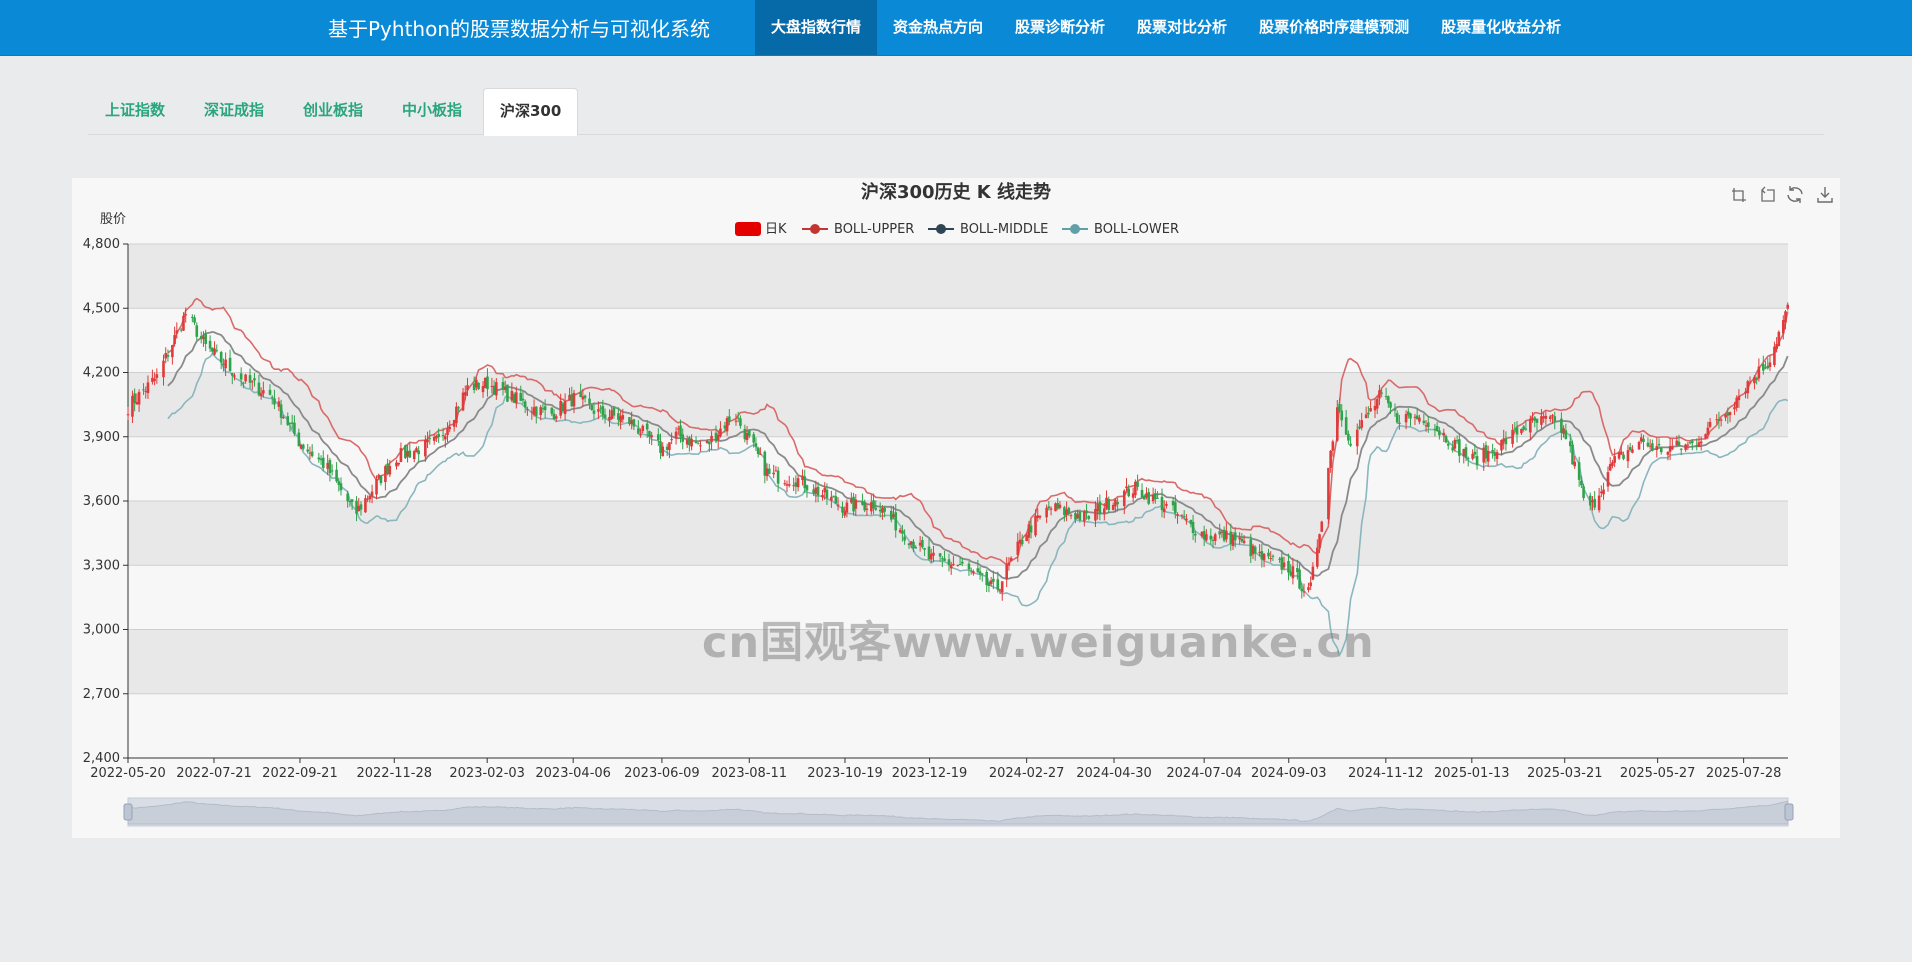 This screenshot has height=962, width=1912. Describe the element at coordinates (333, 111) in the screenshot. I see `tab-chinext-index: 创业板指` at that location.